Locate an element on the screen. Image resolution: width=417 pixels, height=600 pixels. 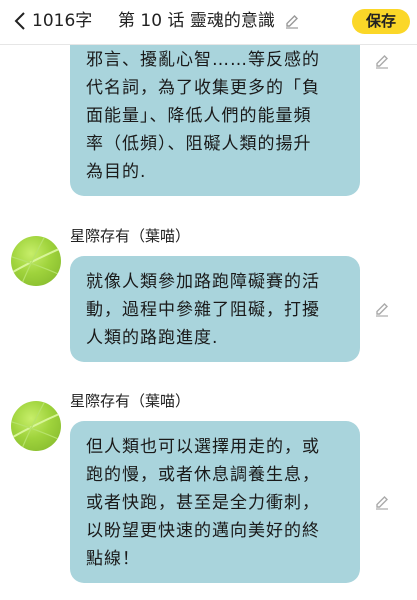
chapter-title: 第 10 话 靈魂的意識 is located at coordinates (196, 21).